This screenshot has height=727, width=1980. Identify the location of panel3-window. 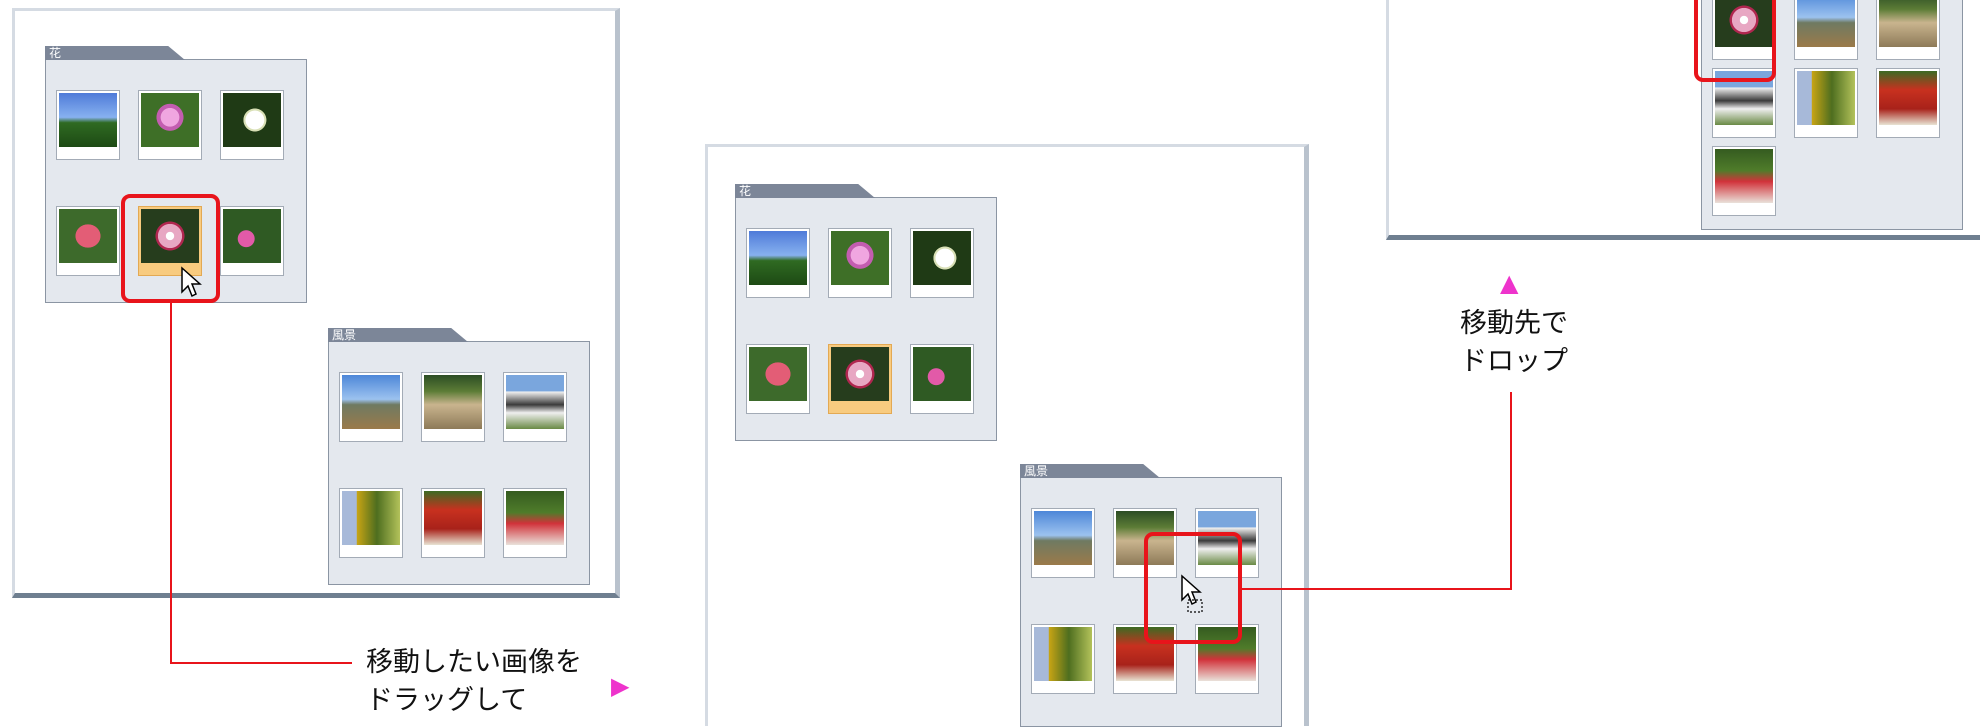
(1683, 120).